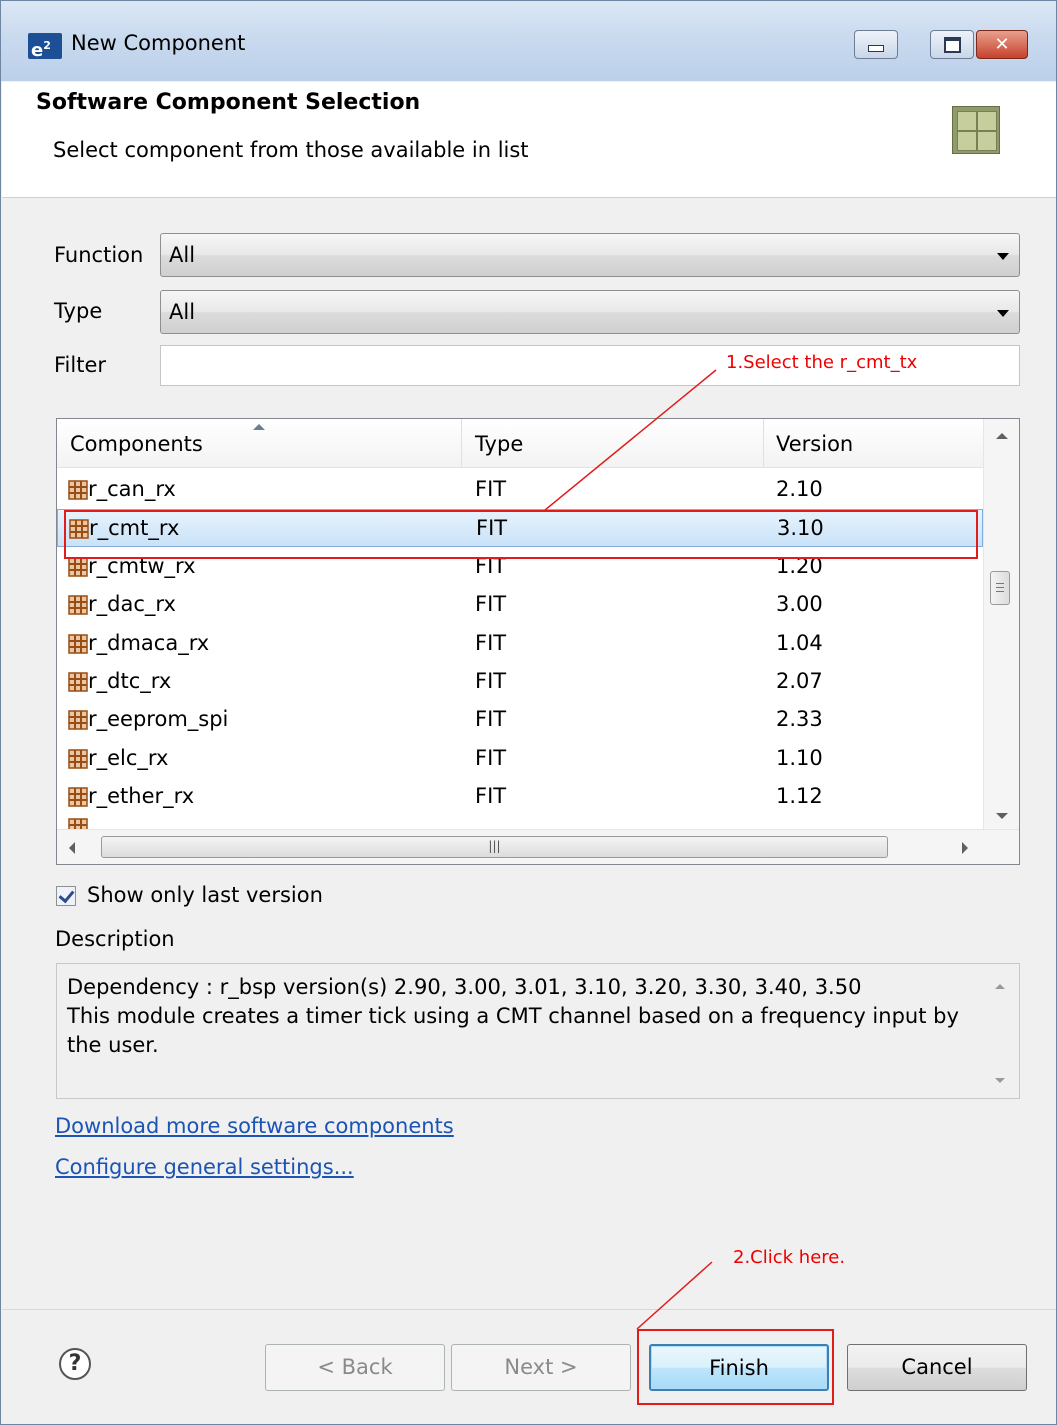 The image size is (1057, 1425). Describe the element at coordinates (128, 757) in the screenshot. I see `component-name: r_elc_rx` at that location.